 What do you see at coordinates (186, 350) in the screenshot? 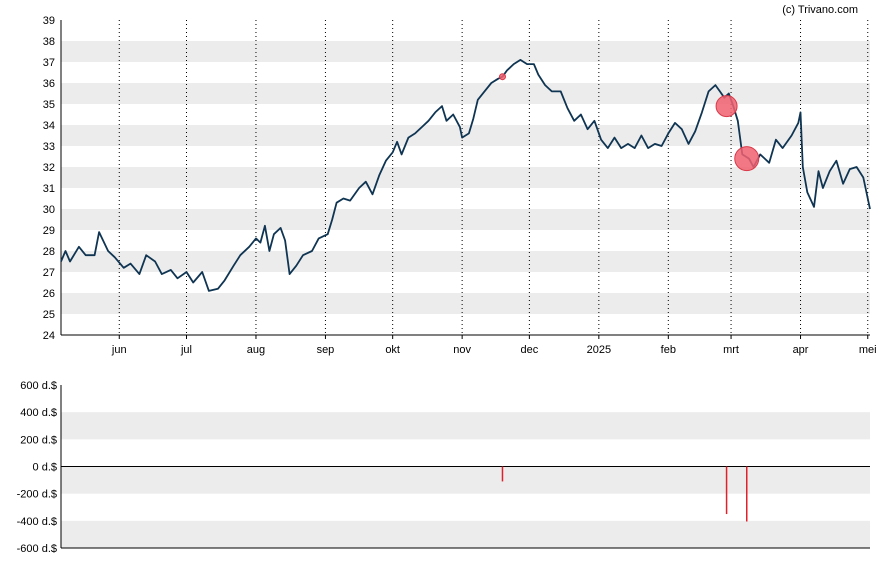
I see `price-x-tick-label: jul` at bounding box center [186, 350].